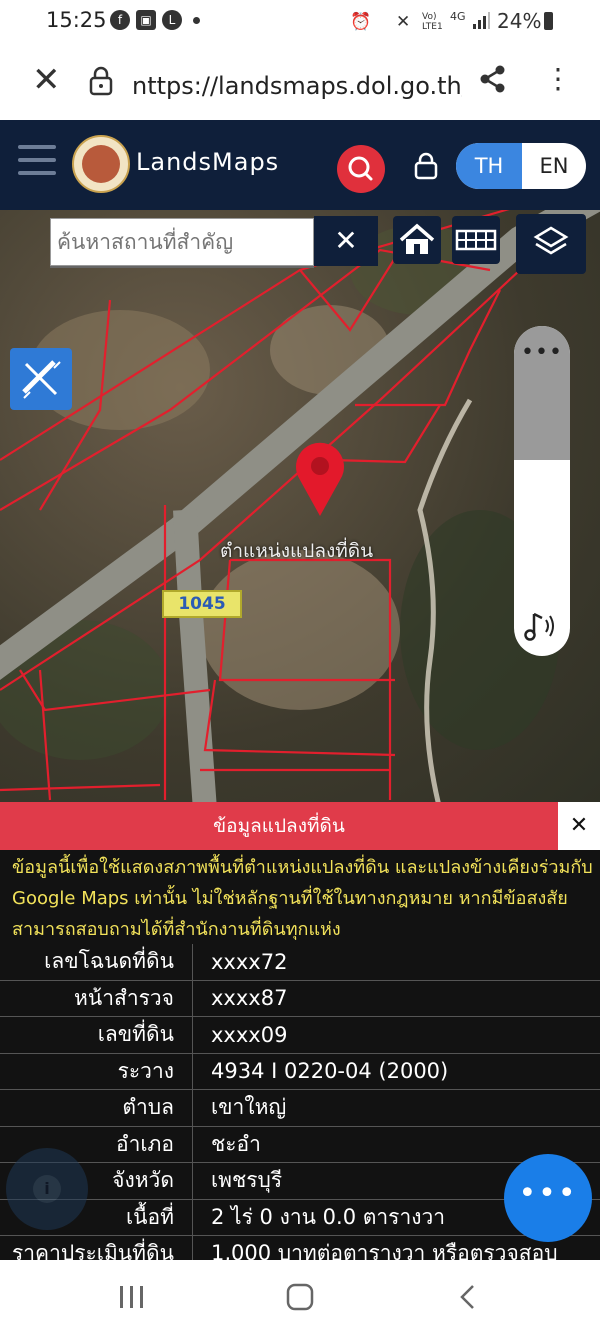 The image size is (600, 1333). I want to click on measure-tool-button, so click(41, 379).